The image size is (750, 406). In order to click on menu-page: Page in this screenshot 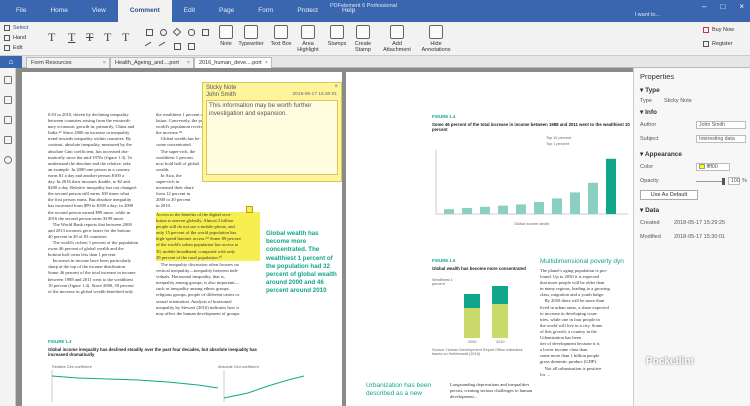, I will do `click(226, 11)`.